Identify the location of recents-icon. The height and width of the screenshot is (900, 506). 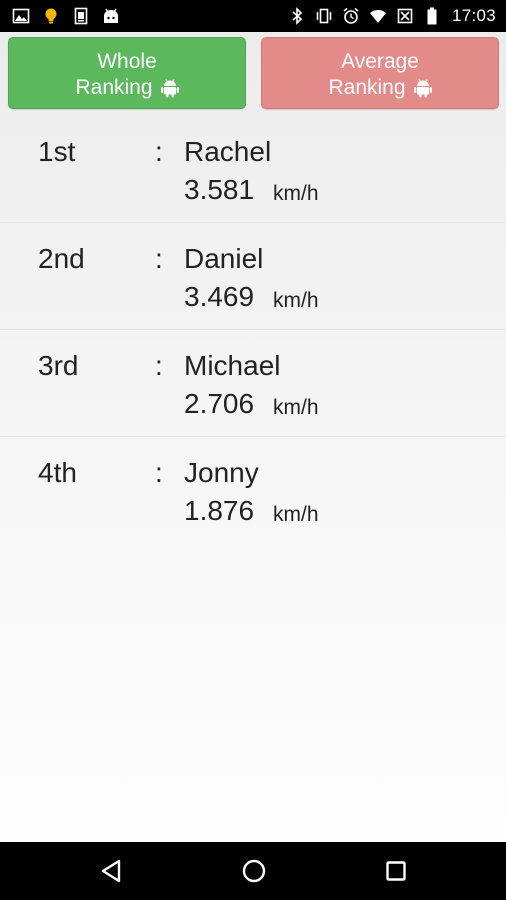
(396, 871).